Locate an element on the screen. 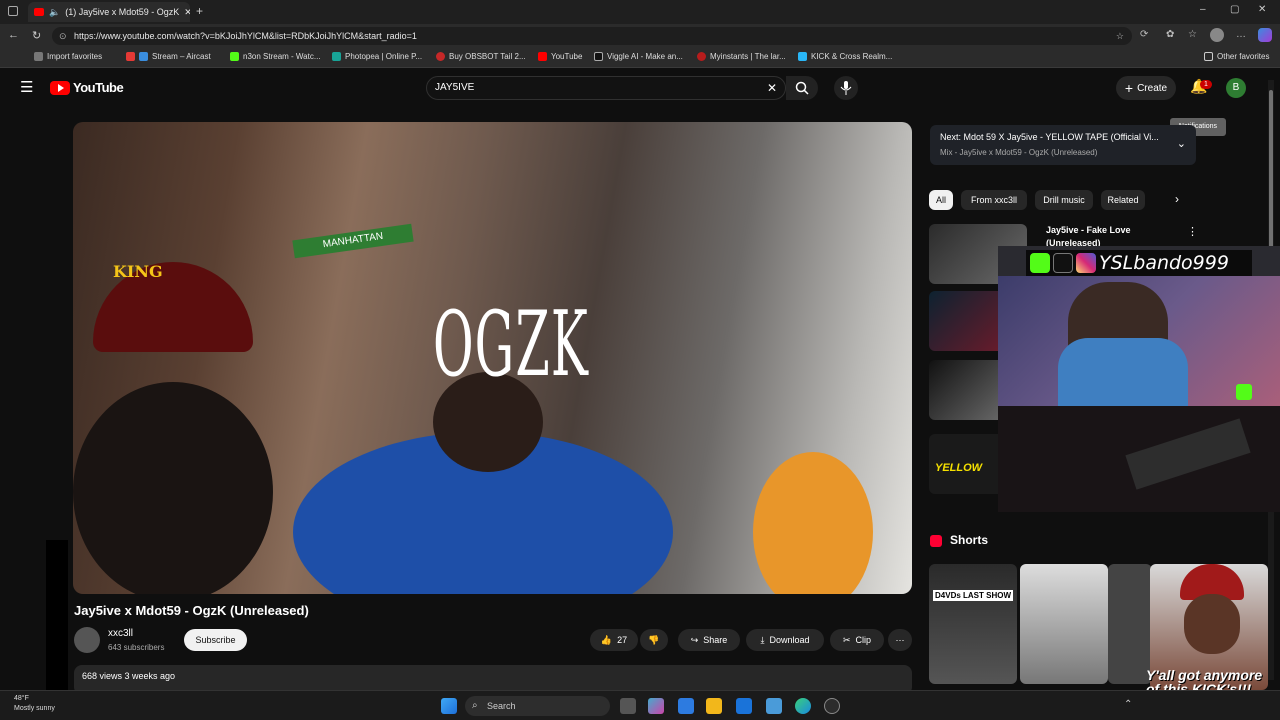 The height and width of the screenshot is (720, 1280). search-button is located at coordinates (802, 88).